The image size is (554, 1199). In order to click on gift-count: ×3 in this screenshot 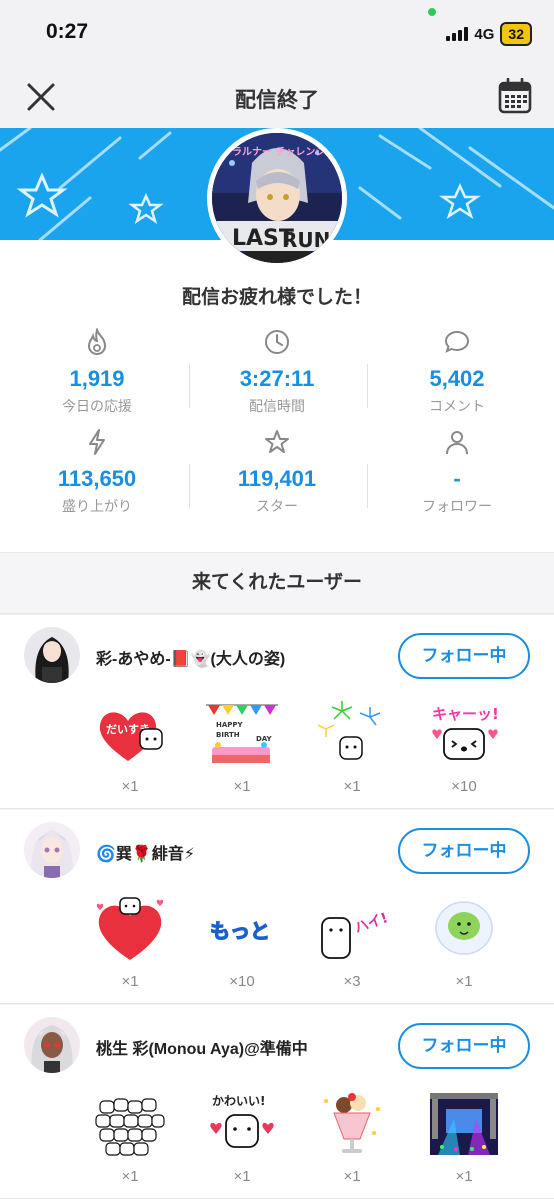, I will do `click(352, 981)`.